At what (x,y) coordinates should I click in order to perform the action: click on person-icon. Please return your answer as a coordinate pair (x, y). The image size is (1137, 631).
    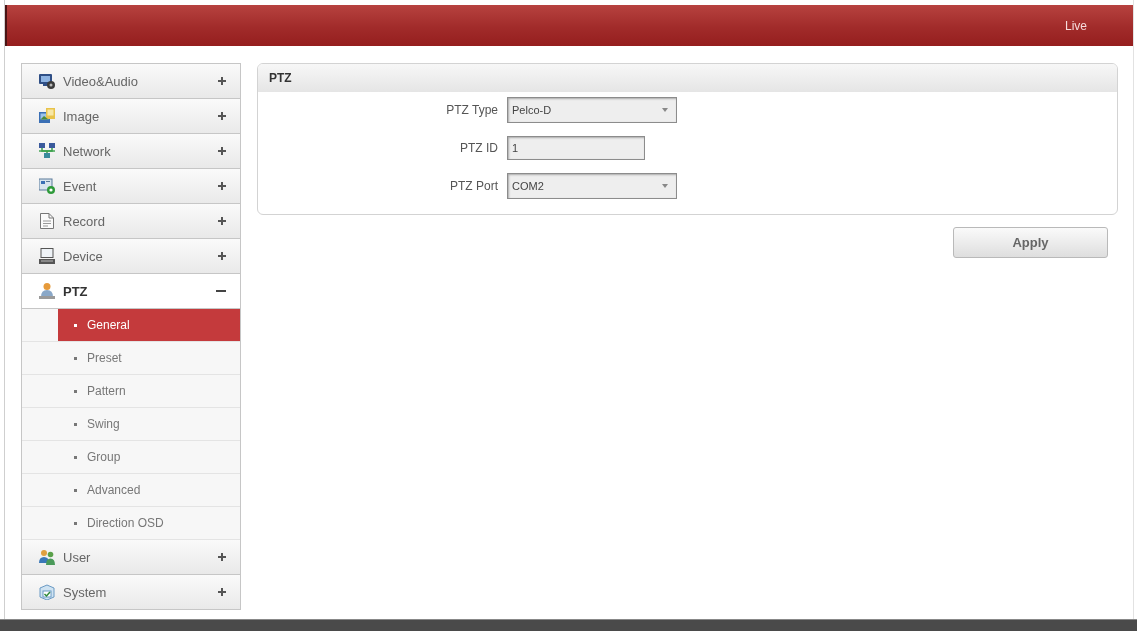
    Looking at the image, I should click on (47, 291).